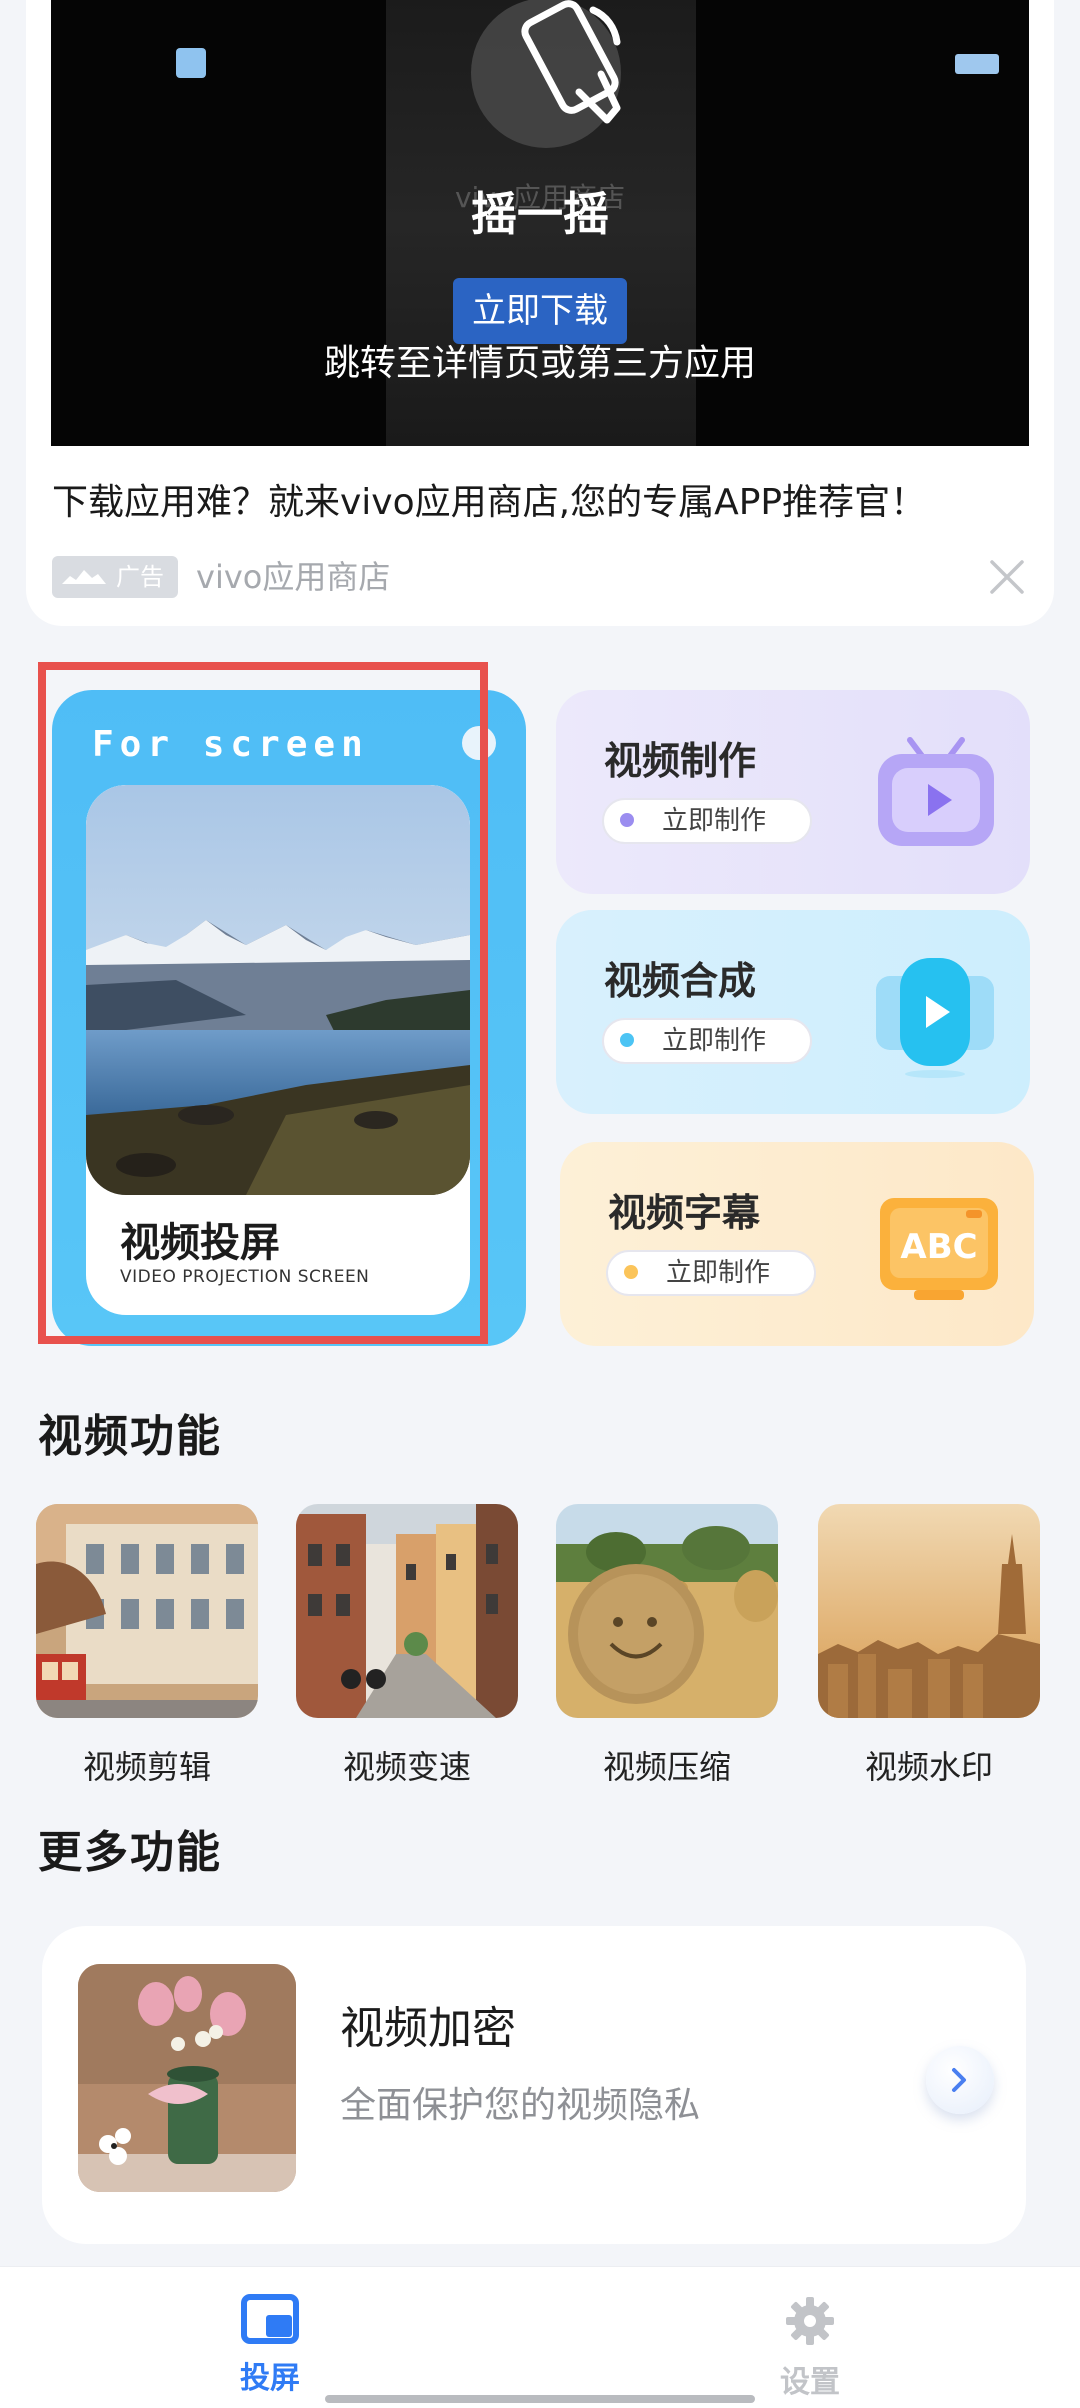 The height and width of the screenshot is (2408, 1080). I want to click on func-item-watermark: 视频水印, so click(929, 1646).